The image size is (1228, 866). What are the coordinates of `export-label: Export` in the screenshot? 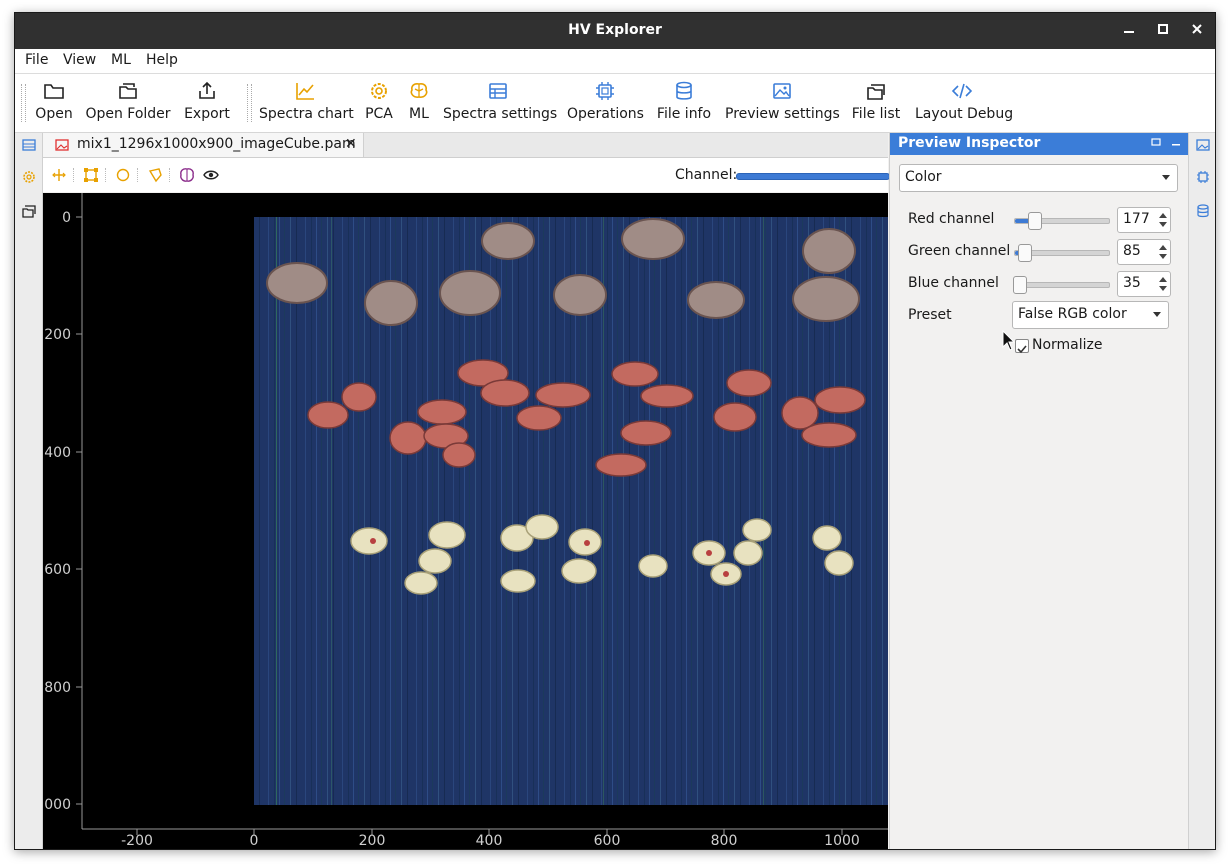 It's located at (207, 114).